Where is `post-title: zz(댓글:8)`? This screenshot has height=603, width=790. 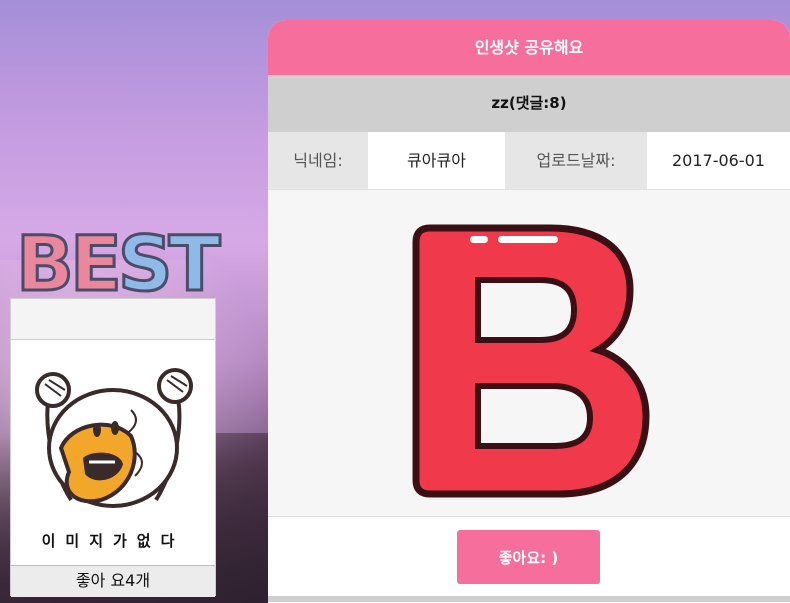 post-title: zz(댓글:8) is located at coordinates (529, 103).